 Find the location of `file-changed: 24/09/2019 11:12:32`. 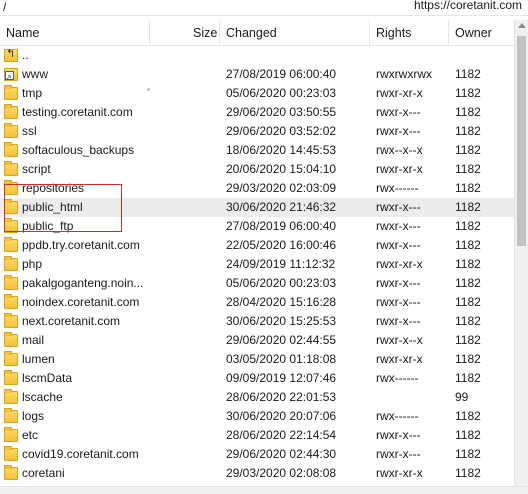

file-changed: 24/09/2019 11:12:32 is located at coordinates (281, 264).